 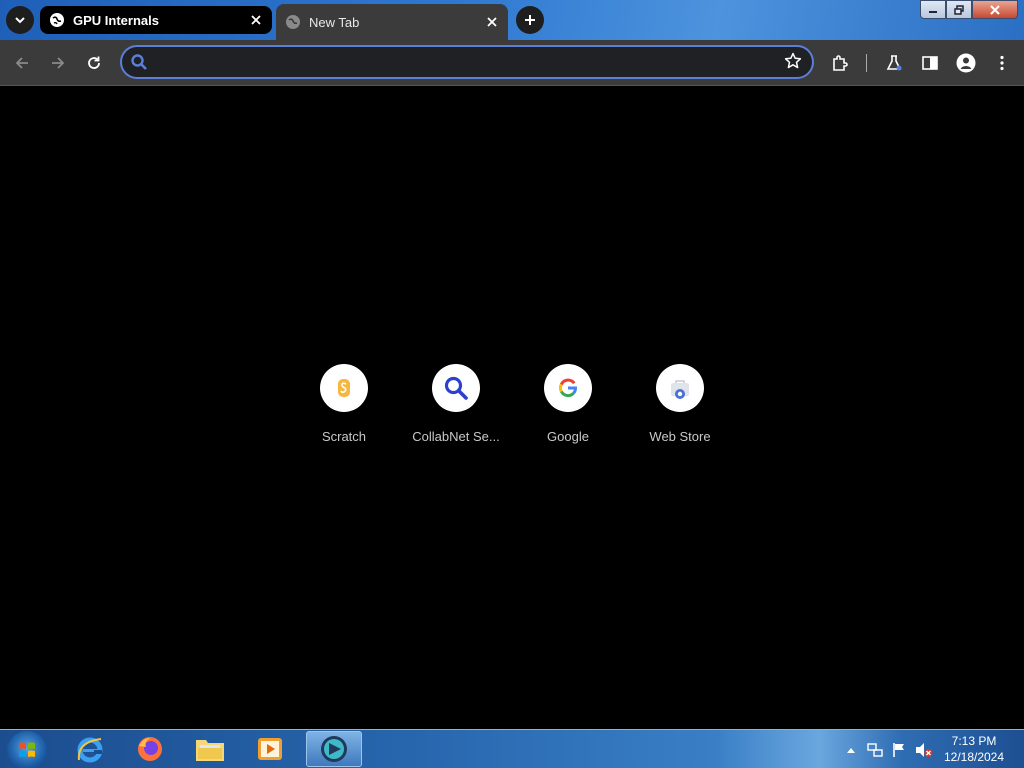 I want to click on chevron-up-icon, so click(x=851, y=750).